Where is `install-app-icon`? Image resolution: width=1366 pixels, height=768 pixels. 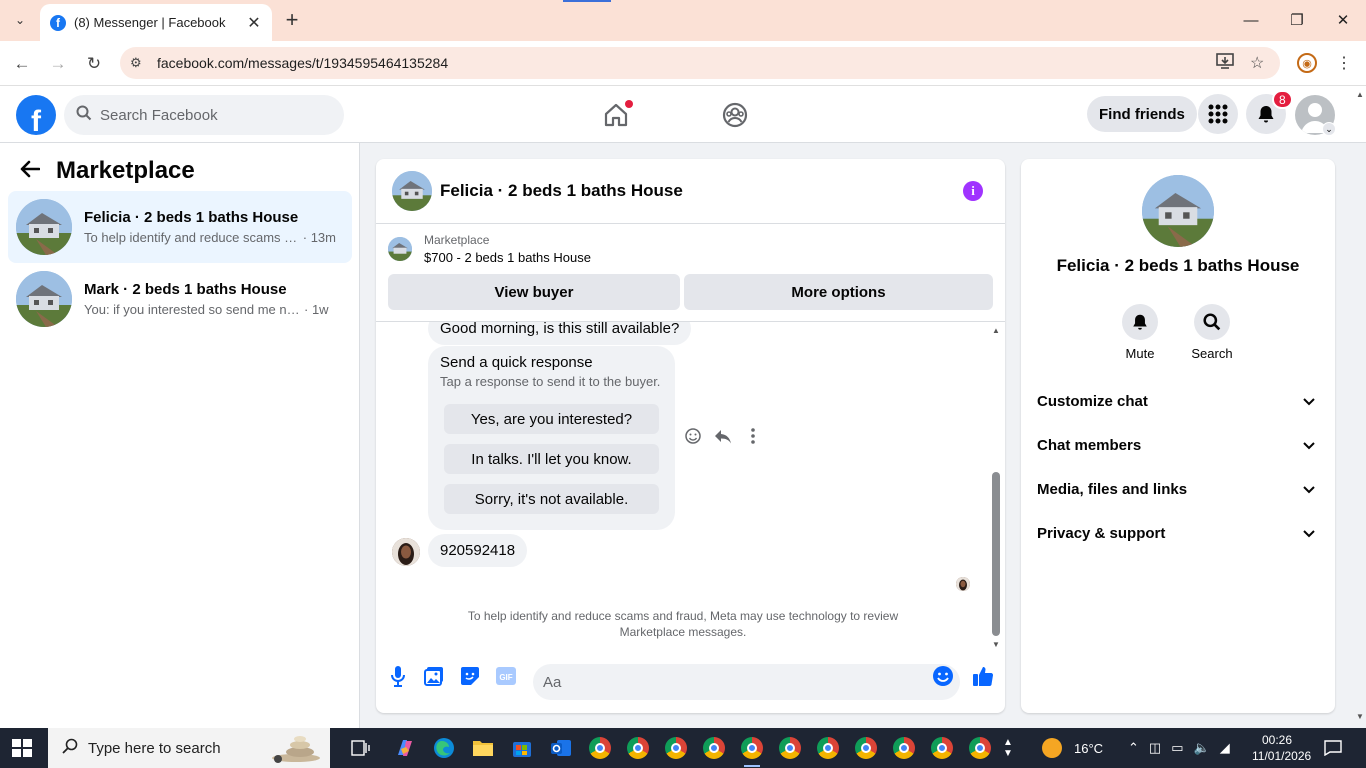 install-app-icon is located at coordinates (1225, 63).